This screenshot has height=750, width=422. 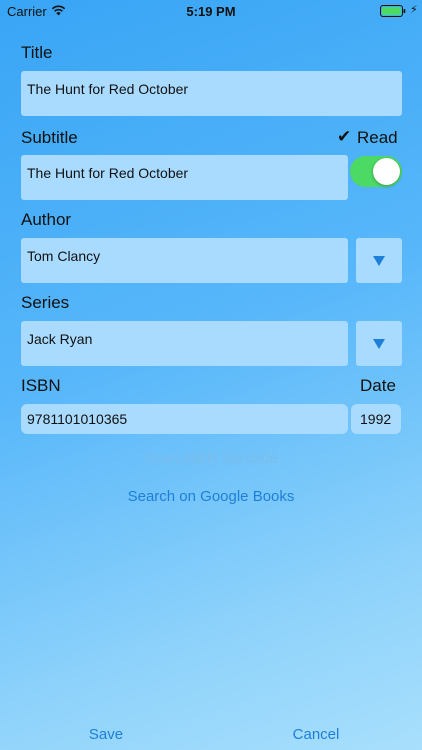 What do you see at coordinates (386, 171) in the screenshot?
I see `toggle-knob` at bounding box center [386, 171].